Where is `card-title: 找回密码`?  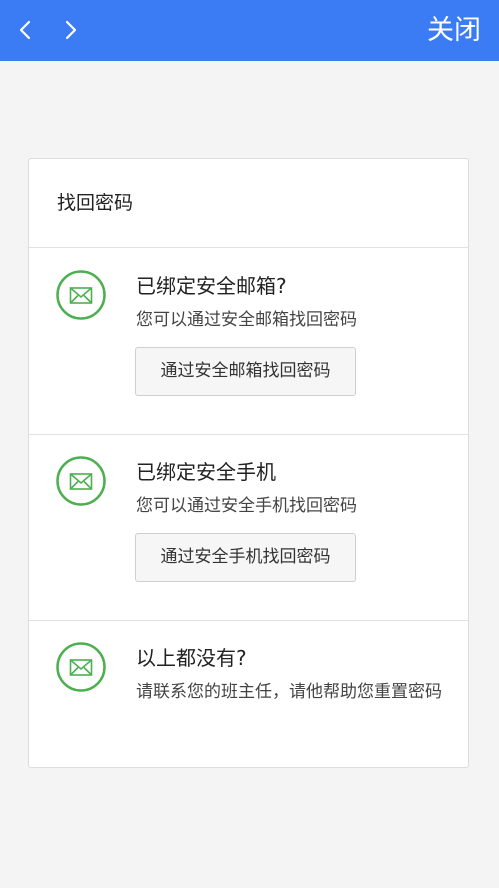
card-title: 找回密码 is located at coordinates (95, 203).